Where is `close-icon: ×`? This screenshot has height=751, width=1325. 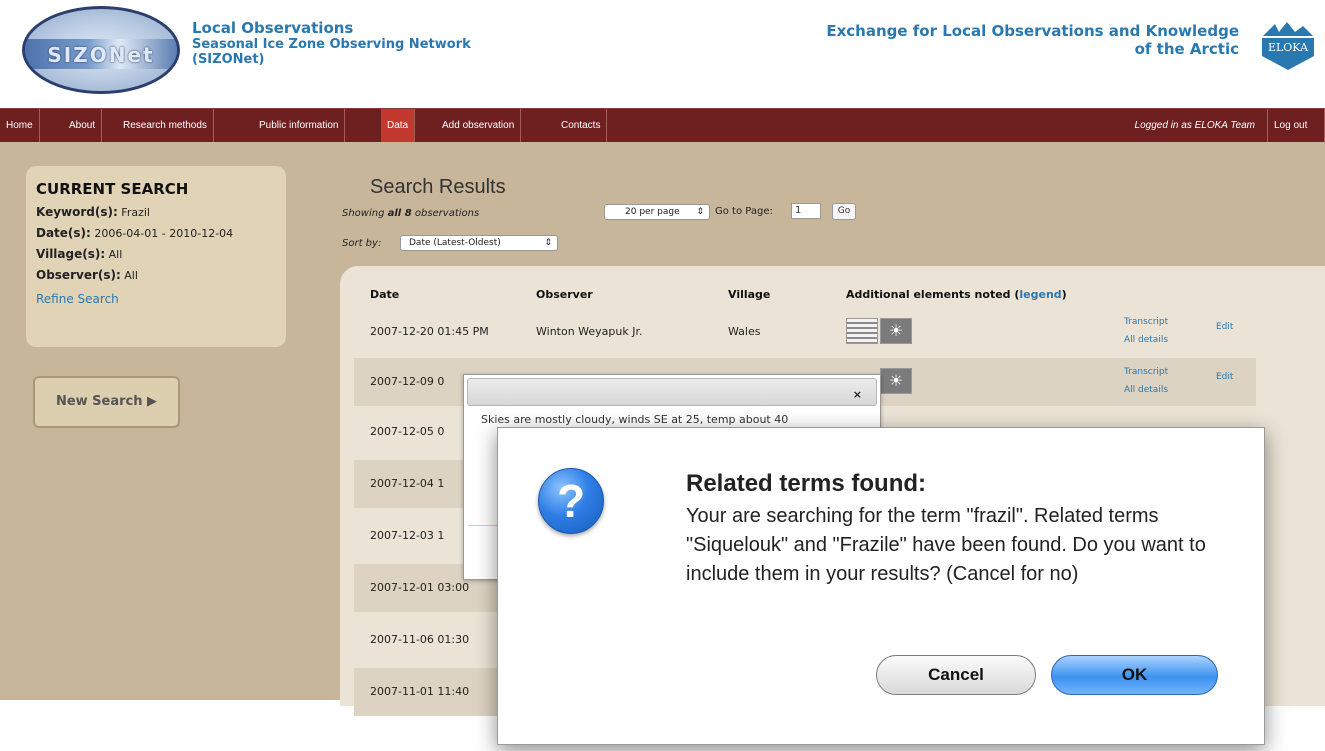
close-icon: × is located at coordinates (857, 394).